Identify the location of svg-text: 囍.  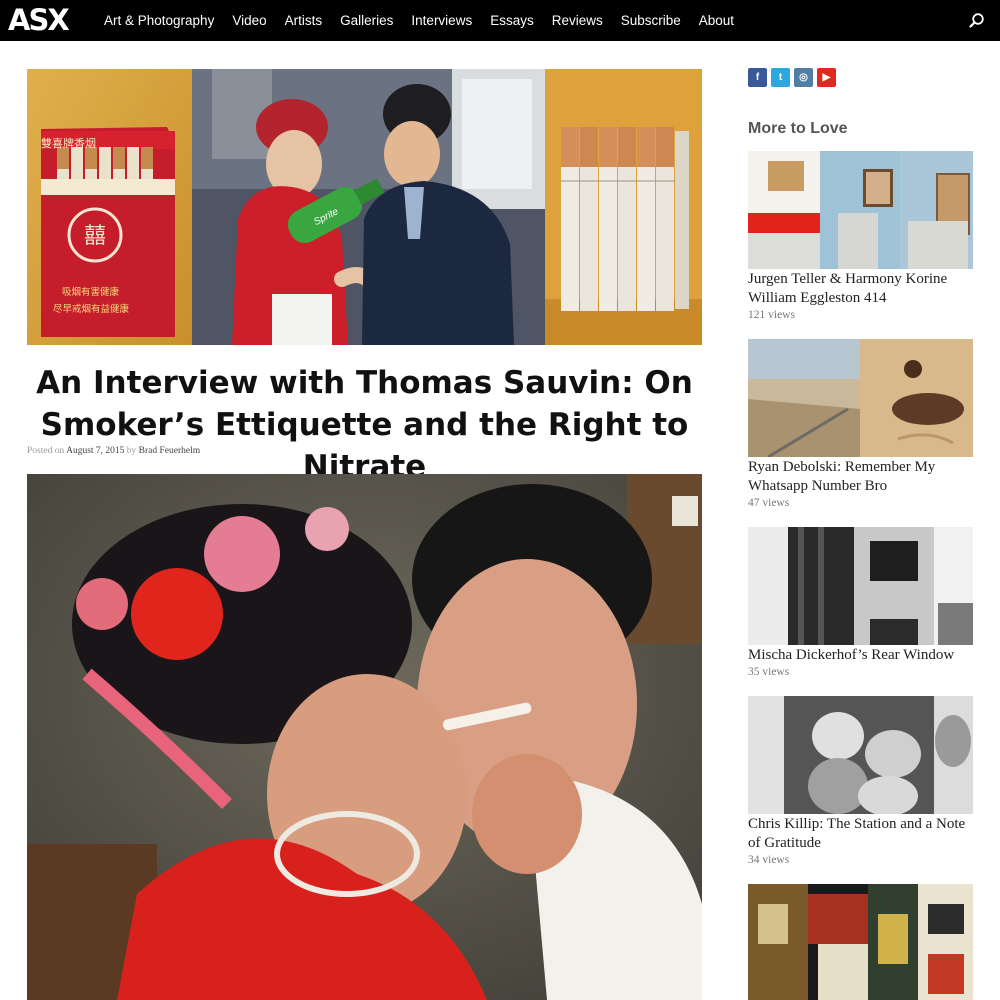
(95, 236).